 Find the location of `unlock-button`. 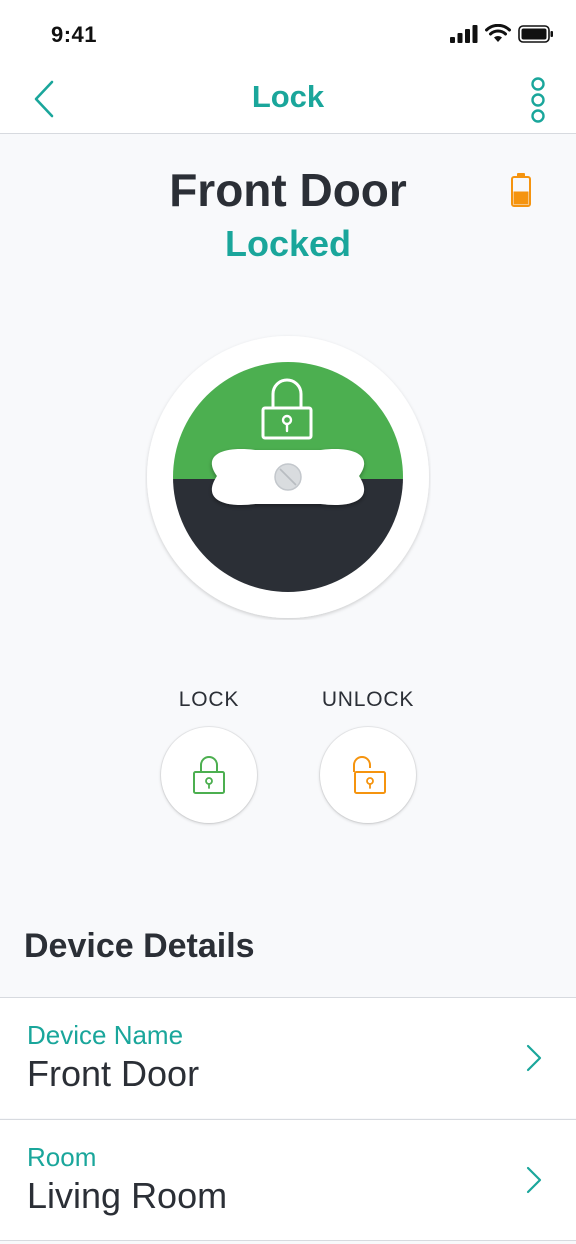

unlock-button is located at coordinates (368, 775).